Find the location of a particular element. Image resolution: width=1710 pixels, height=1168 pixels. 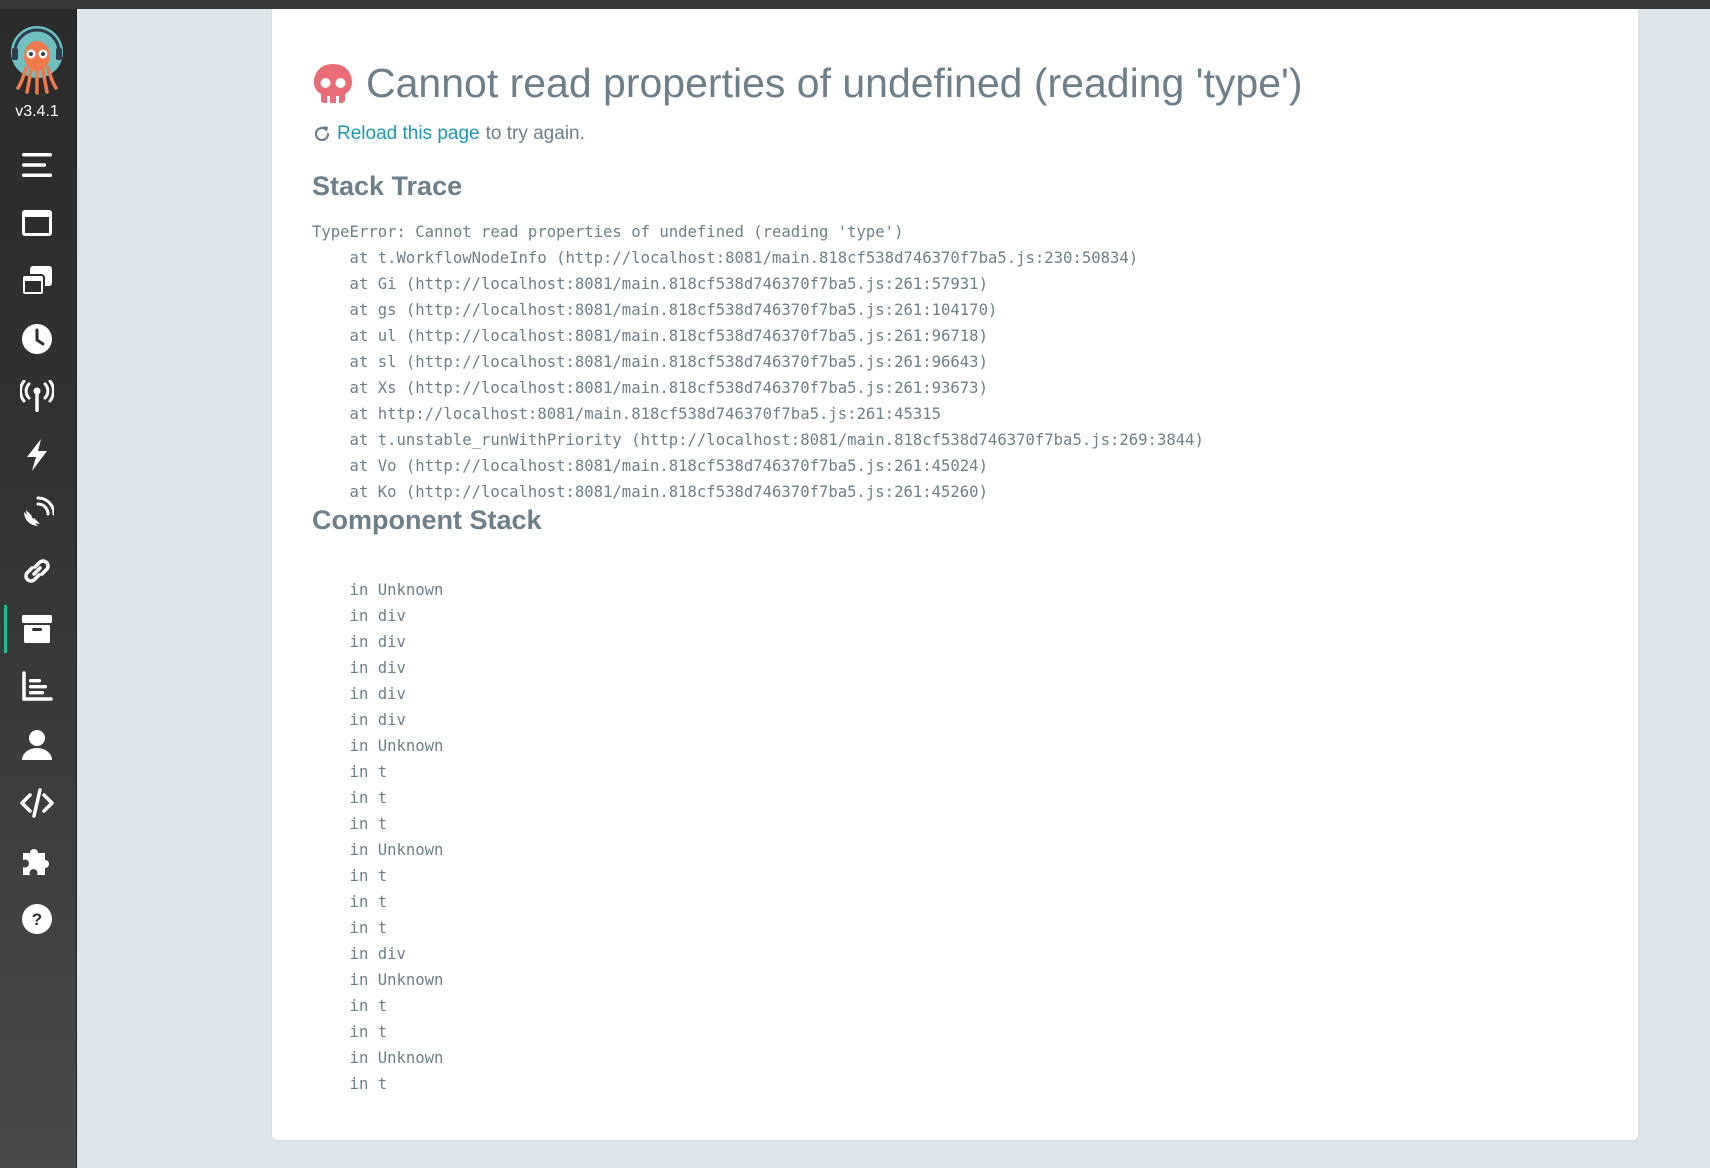

sidebar-item-sensors is located at coordinates (37, 455).